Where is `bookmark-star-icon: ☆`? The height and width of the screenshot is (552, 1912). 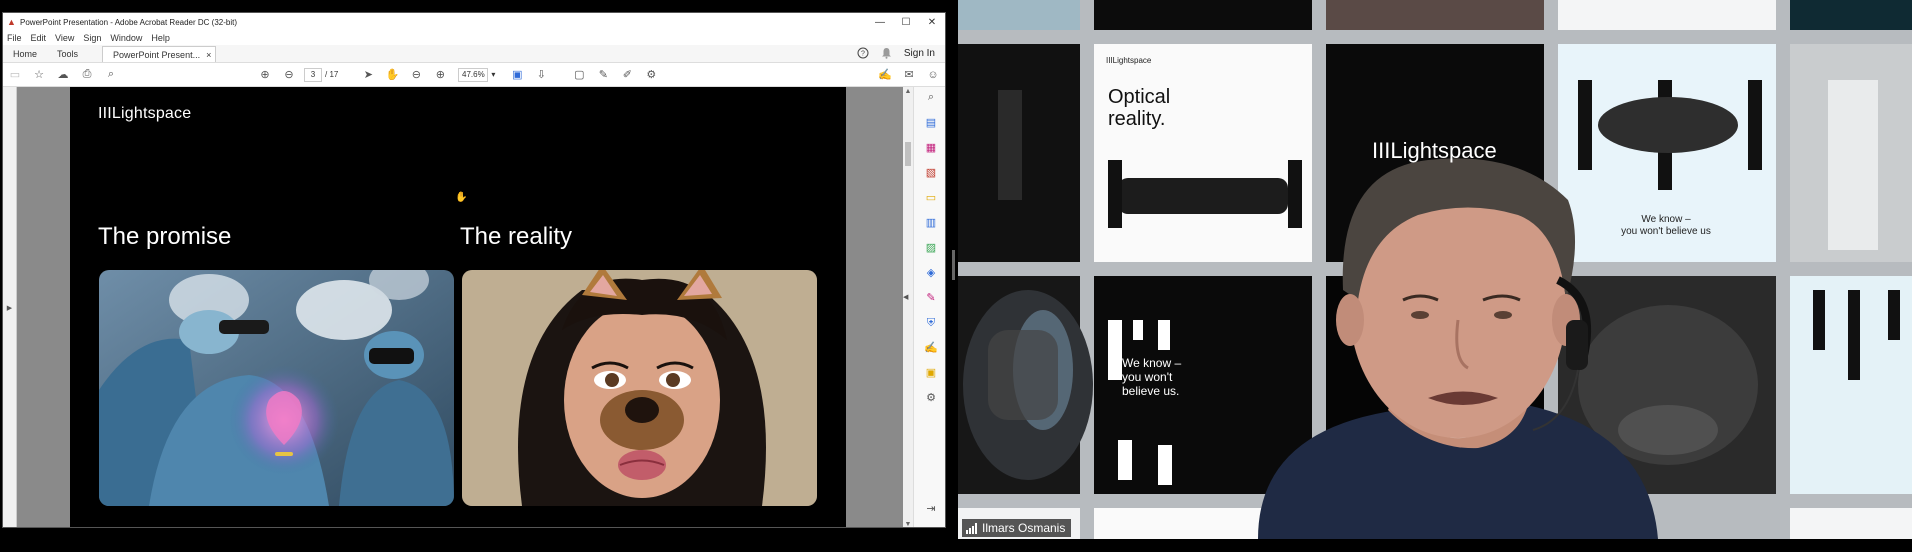 bookmark-star-icon: ☆ is located at coordinates (39, 74).